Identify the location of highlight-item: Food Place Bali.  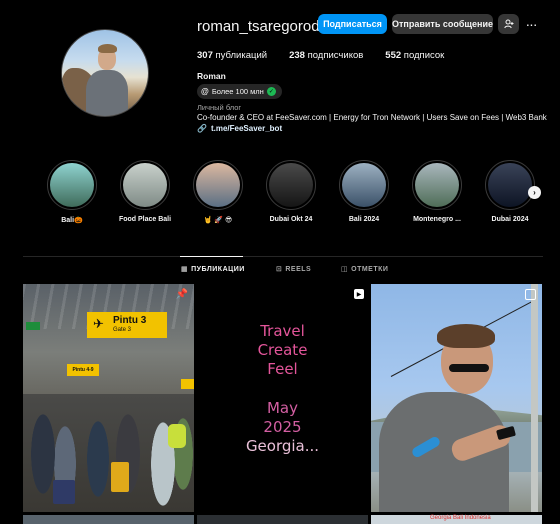
(145, 191).